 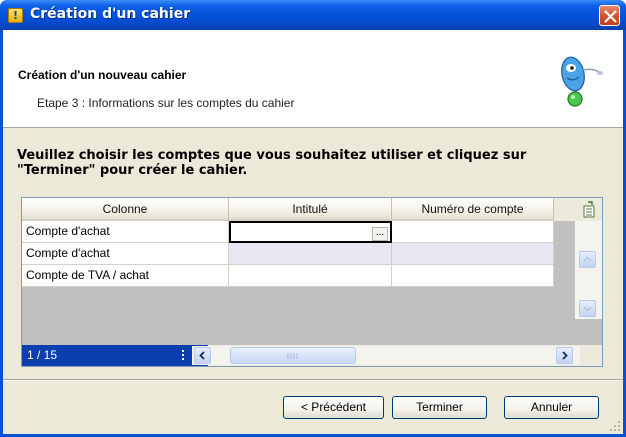 I want to click on instruction-line-2: "Terminer" pour créer le cahier., so click(x=132, y=170).